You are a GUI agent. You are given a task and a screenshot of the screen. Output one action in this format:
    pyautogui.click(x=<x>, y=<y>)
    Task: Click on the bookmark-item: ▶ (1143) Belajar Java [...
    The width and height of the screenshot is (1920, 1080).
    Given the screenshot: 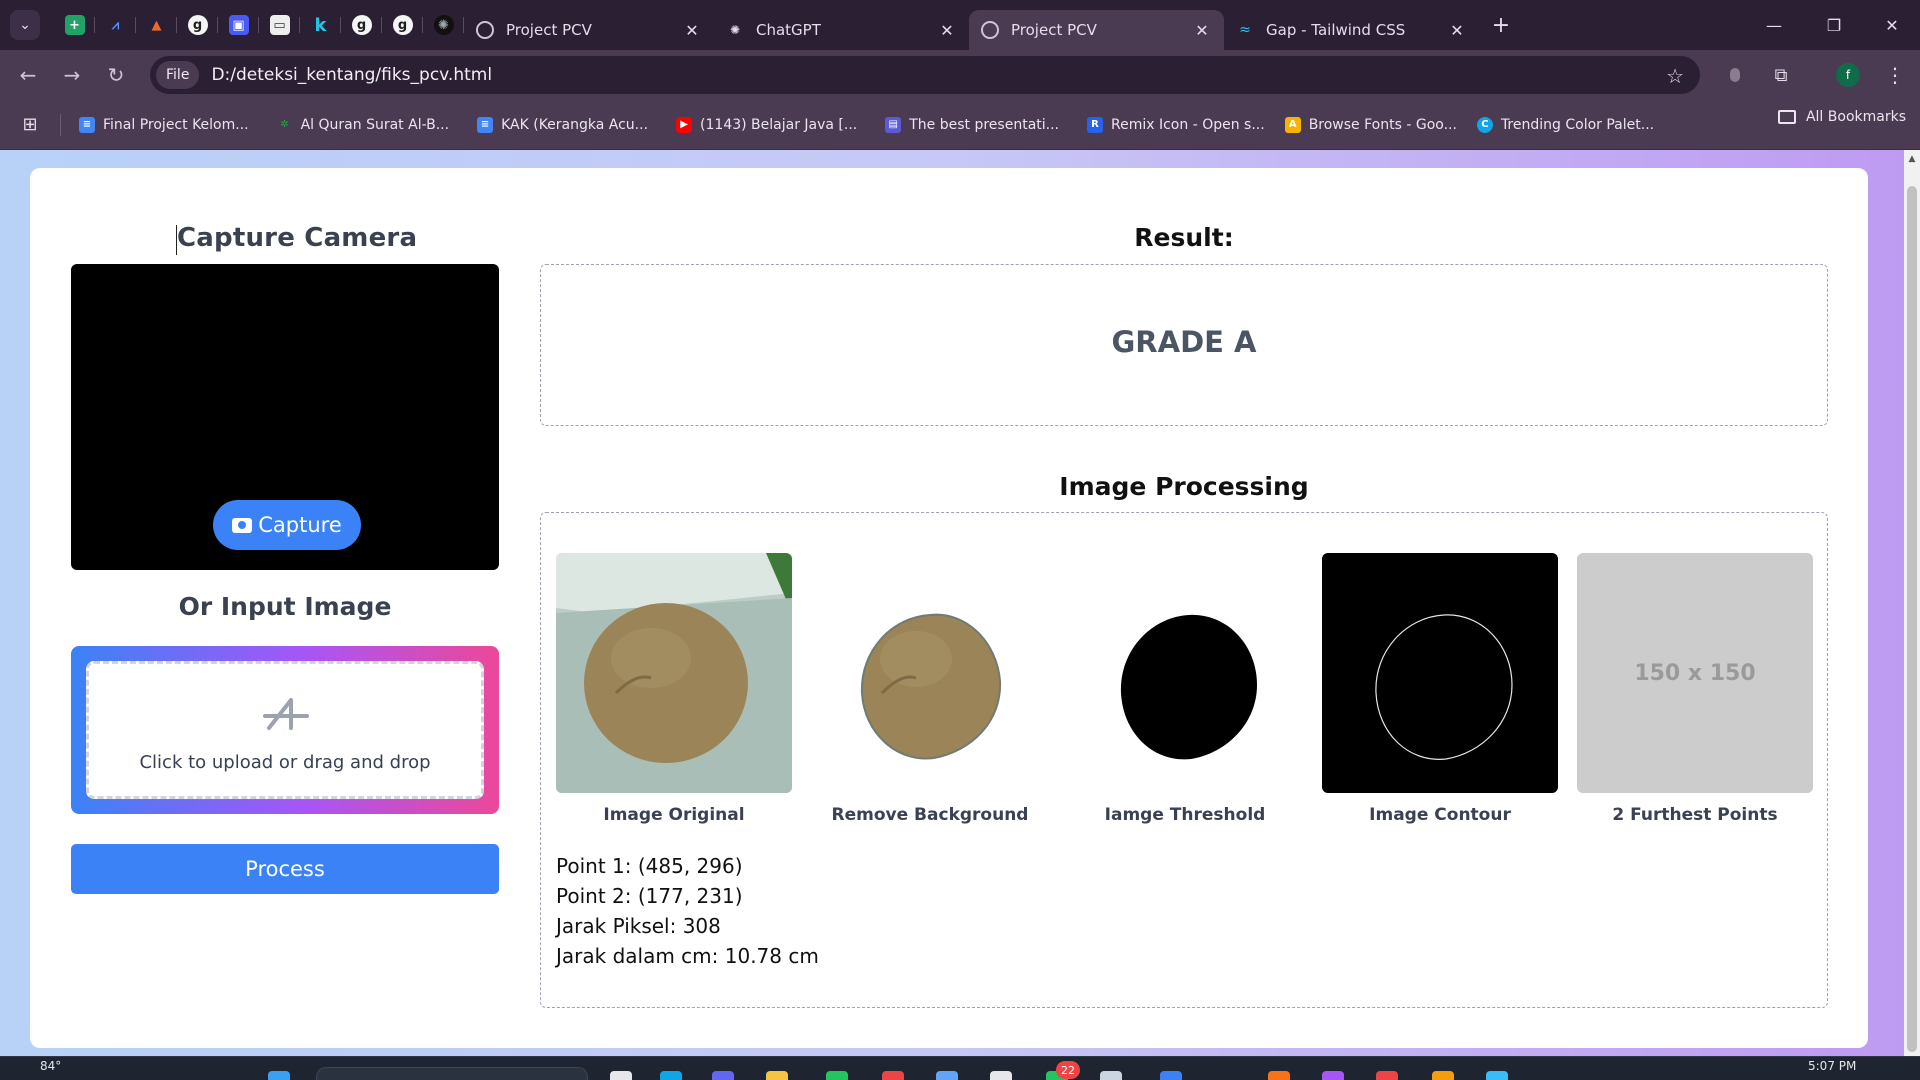 What is the action you would take?
    pyautogui.click(x=766, y=125)
    